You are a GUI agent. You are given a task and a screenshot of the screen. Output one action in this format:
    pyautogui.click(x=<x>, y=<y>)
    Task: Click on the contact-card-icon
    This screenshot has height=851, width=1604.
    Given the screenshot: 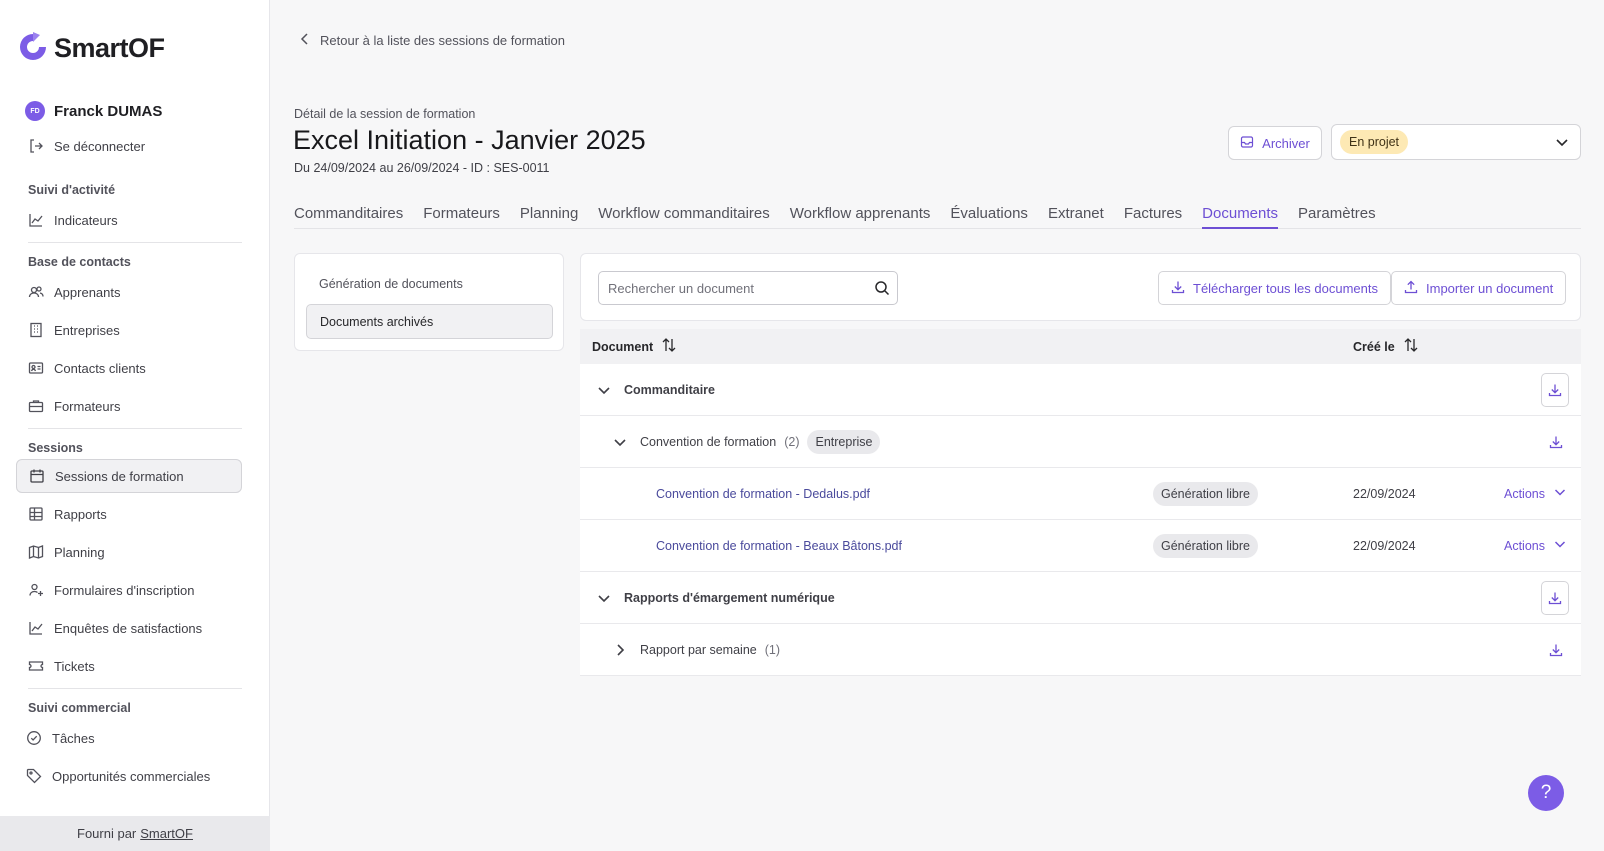 What is the action you would take?
    pyautogui.click(x=36, y=368)
    